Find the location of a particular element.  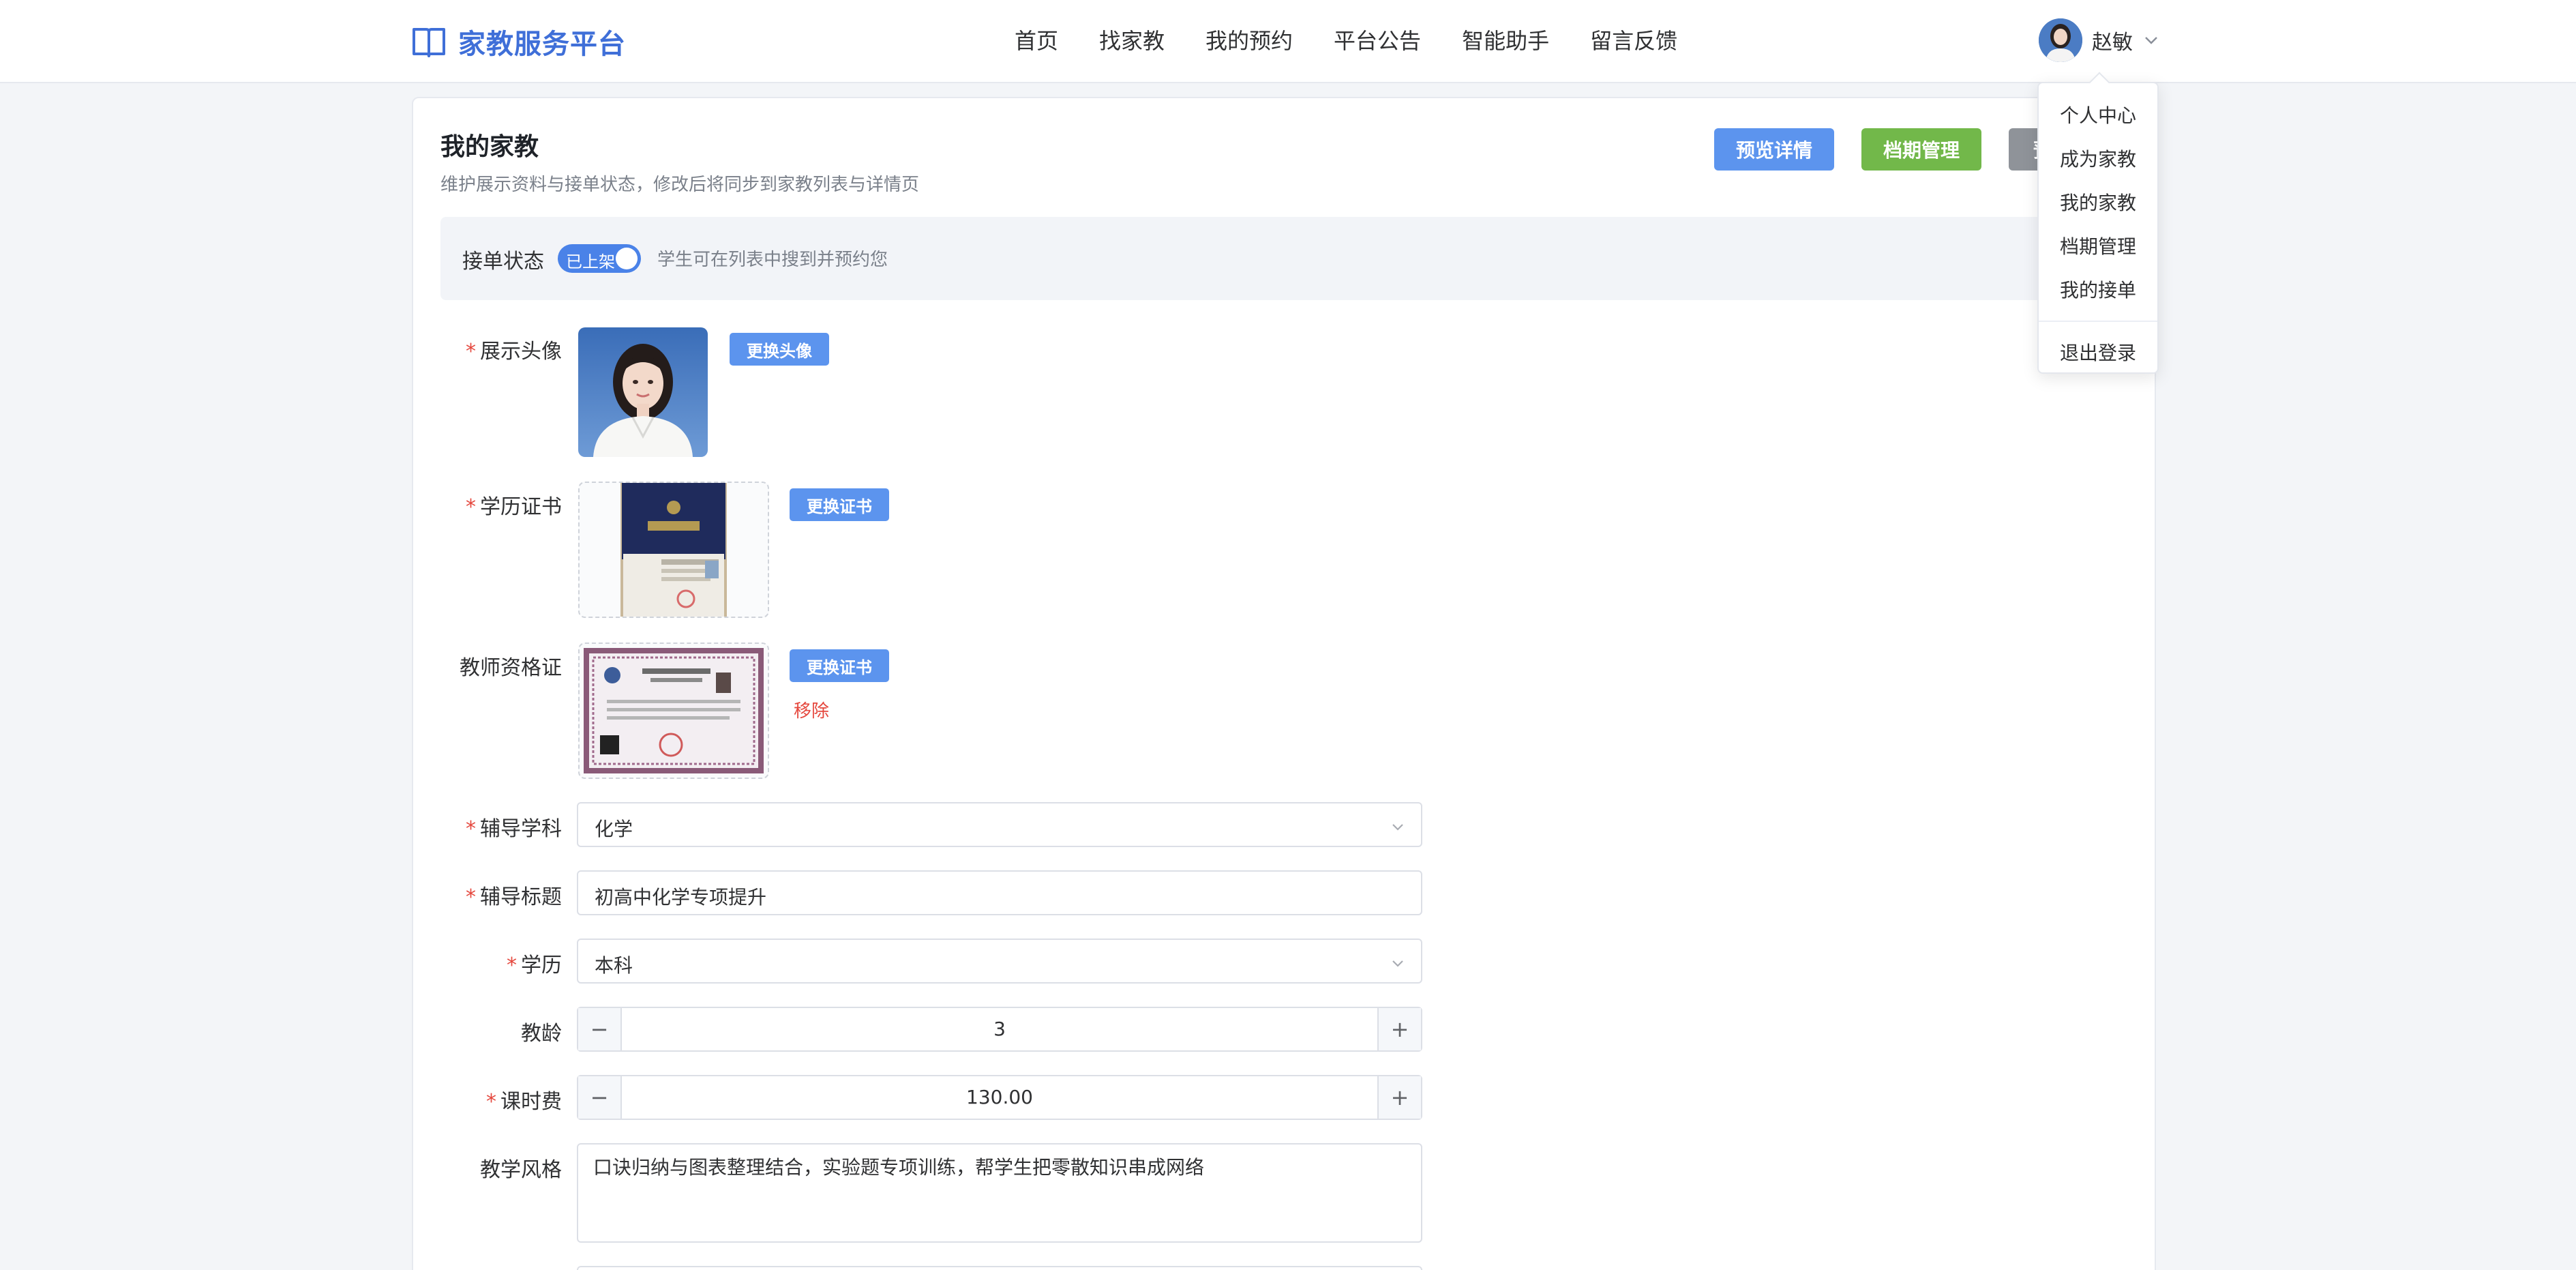

remove-teacher-cert-link: 移除 is located at coordinates (811, 710).